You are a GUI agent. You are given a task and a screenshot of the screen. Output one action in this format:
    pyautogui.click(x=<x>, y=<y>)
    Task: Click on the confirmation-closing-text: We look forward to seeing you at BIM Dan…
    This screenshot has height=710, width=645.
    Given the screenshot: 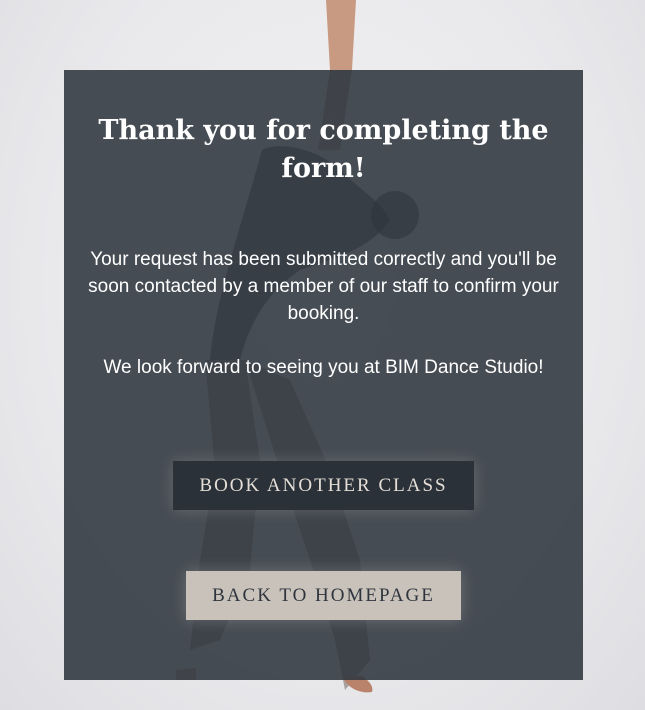 What is the action you would take?
    pyautogui.click(x=323, y=367)
    